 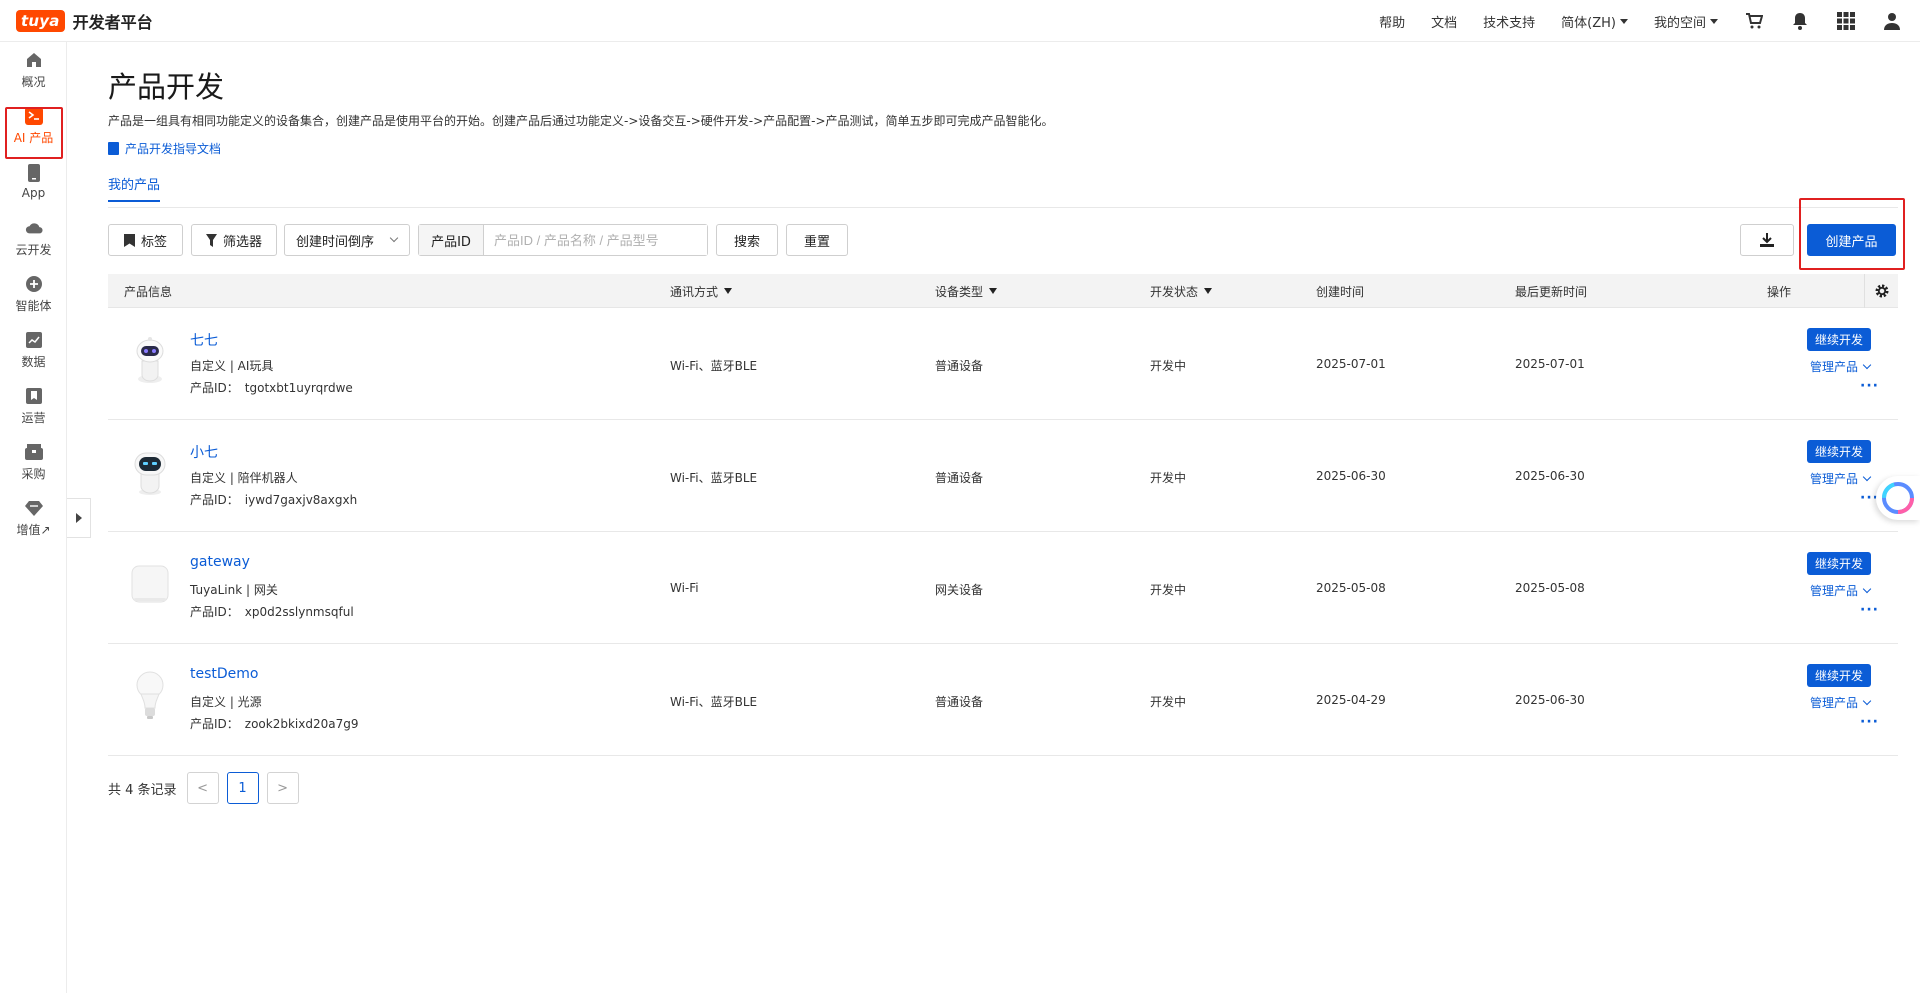 I want to click on protocol-cell: Wi-Fi、蓝牙BLE, so click(x=714, y=702).